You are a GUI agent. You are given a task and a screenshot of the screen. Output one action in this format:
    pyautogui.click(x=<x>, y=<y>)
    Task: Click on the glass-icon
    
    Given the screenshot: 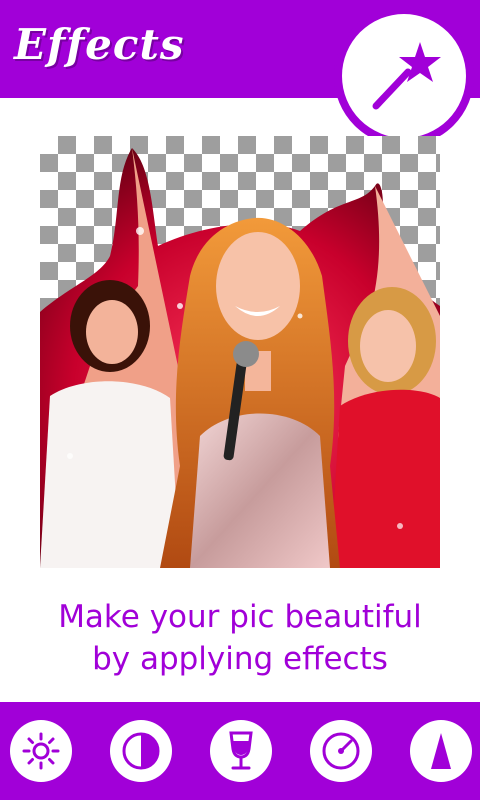 What is the action you would take?
    pyautogui.click(x=241, y=750)
    